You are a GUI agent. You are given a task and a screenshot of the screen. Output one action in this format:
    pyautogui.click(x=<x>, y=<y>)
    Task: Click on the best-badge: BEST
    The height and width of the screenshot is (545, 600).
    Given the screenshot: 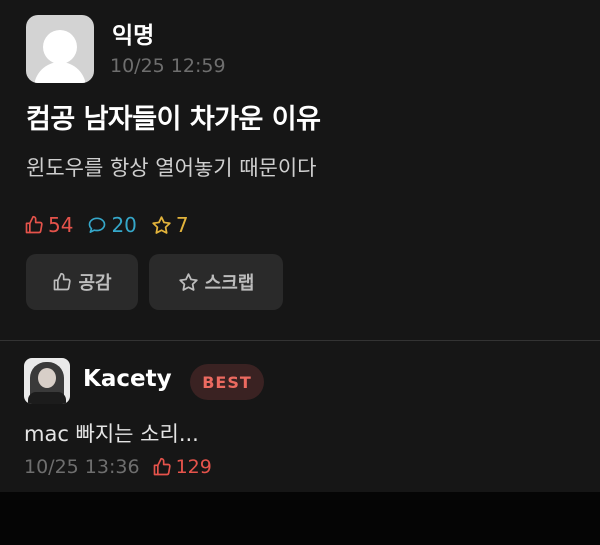 What is the action you would take?
    pyautogui.click(x=227, y=382)
    